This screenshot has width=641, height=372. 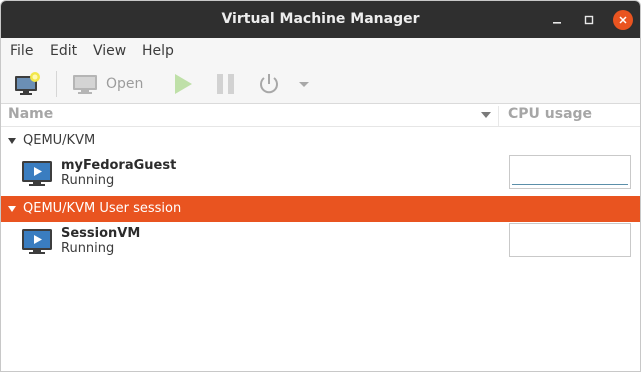 I want to click on column-cpu-header: CPU usage, so click(x=550, y=114).